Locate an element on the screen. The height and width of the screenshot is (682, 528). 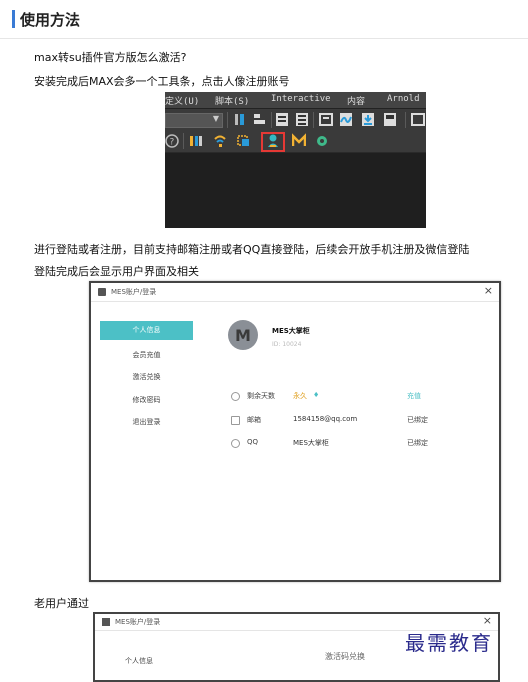
recharge-link: 充值 is located at coordinates (414, 396).